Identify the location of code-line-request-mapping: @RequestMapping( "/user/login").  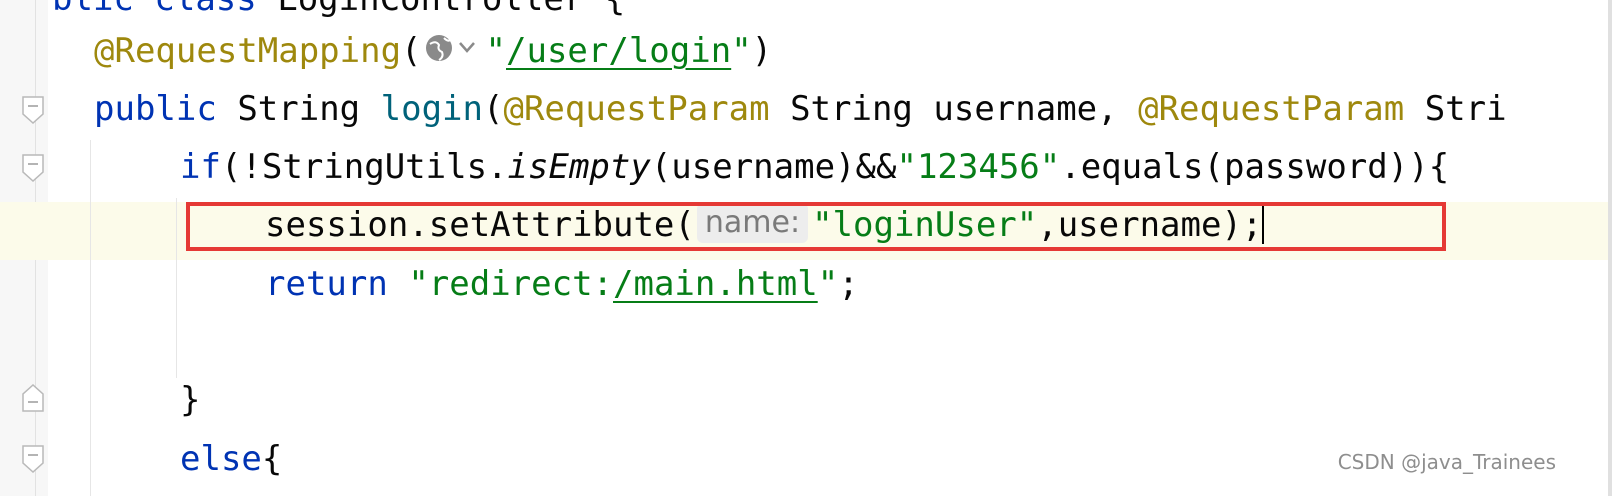
(433, 52).